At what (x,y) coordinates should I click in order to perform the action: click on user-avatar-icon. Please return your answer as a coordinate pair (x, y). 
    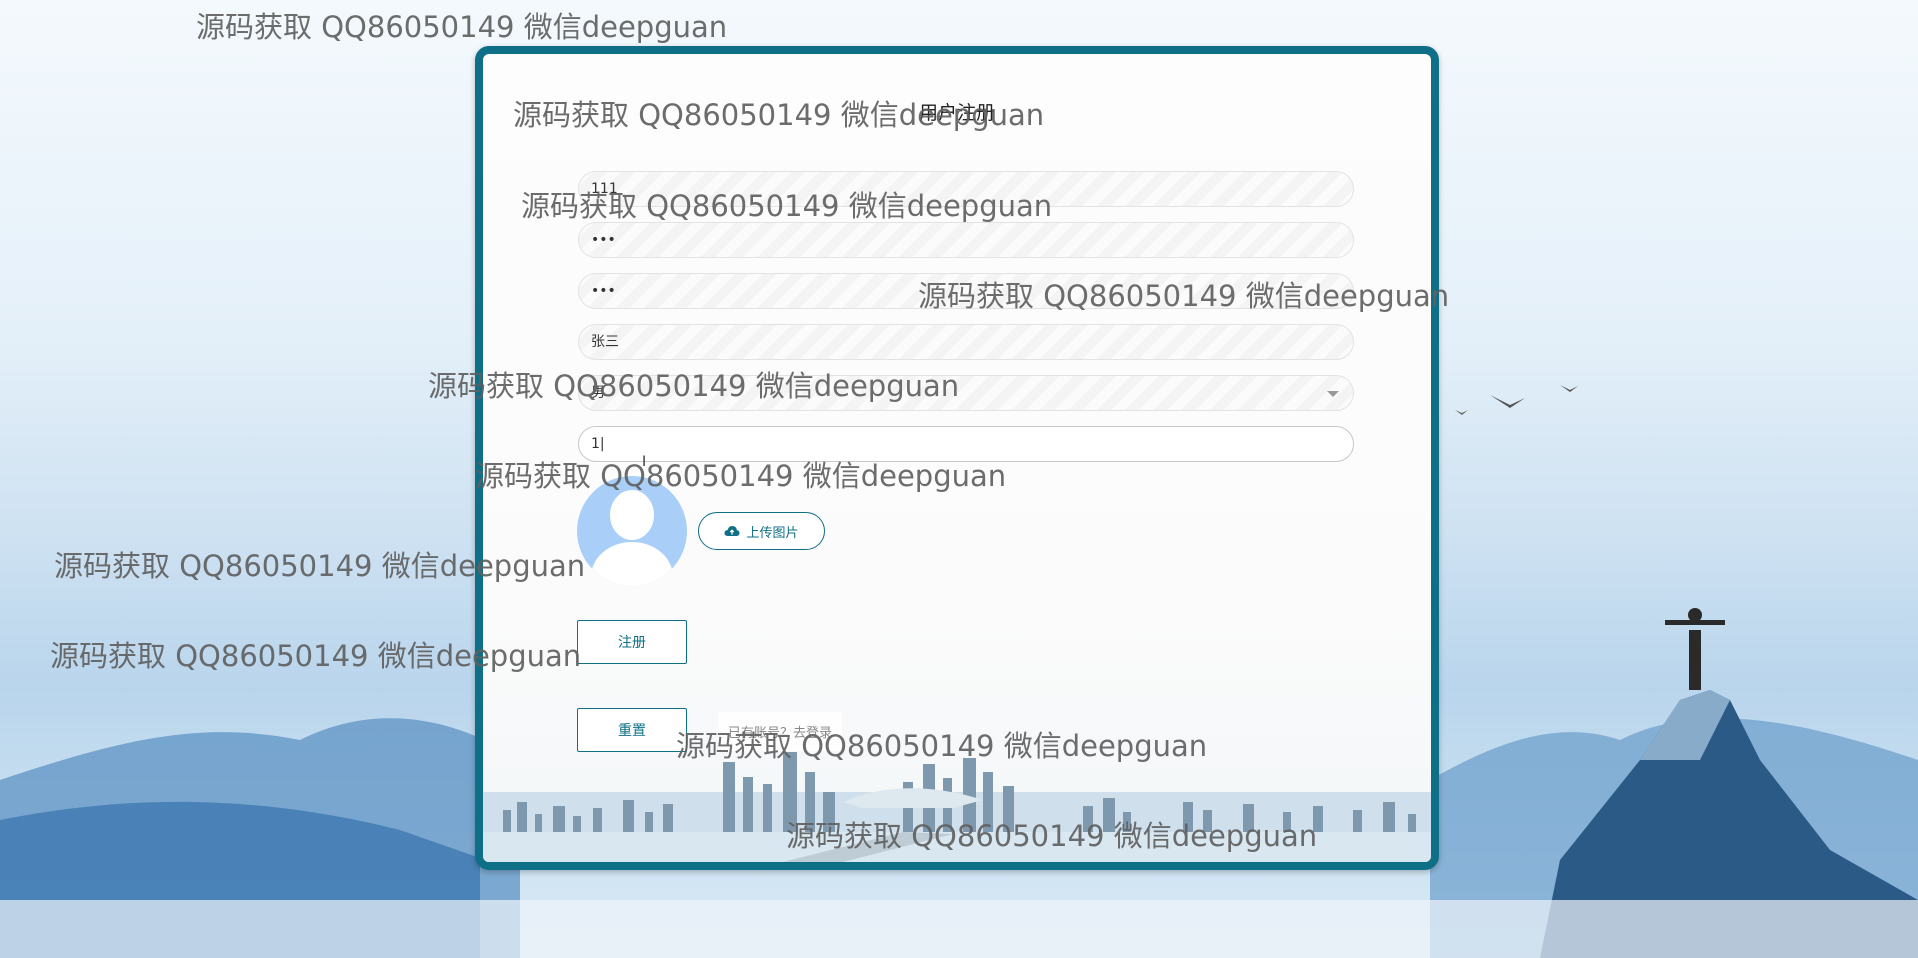
    Looking at the image, I should click on (632, 531).